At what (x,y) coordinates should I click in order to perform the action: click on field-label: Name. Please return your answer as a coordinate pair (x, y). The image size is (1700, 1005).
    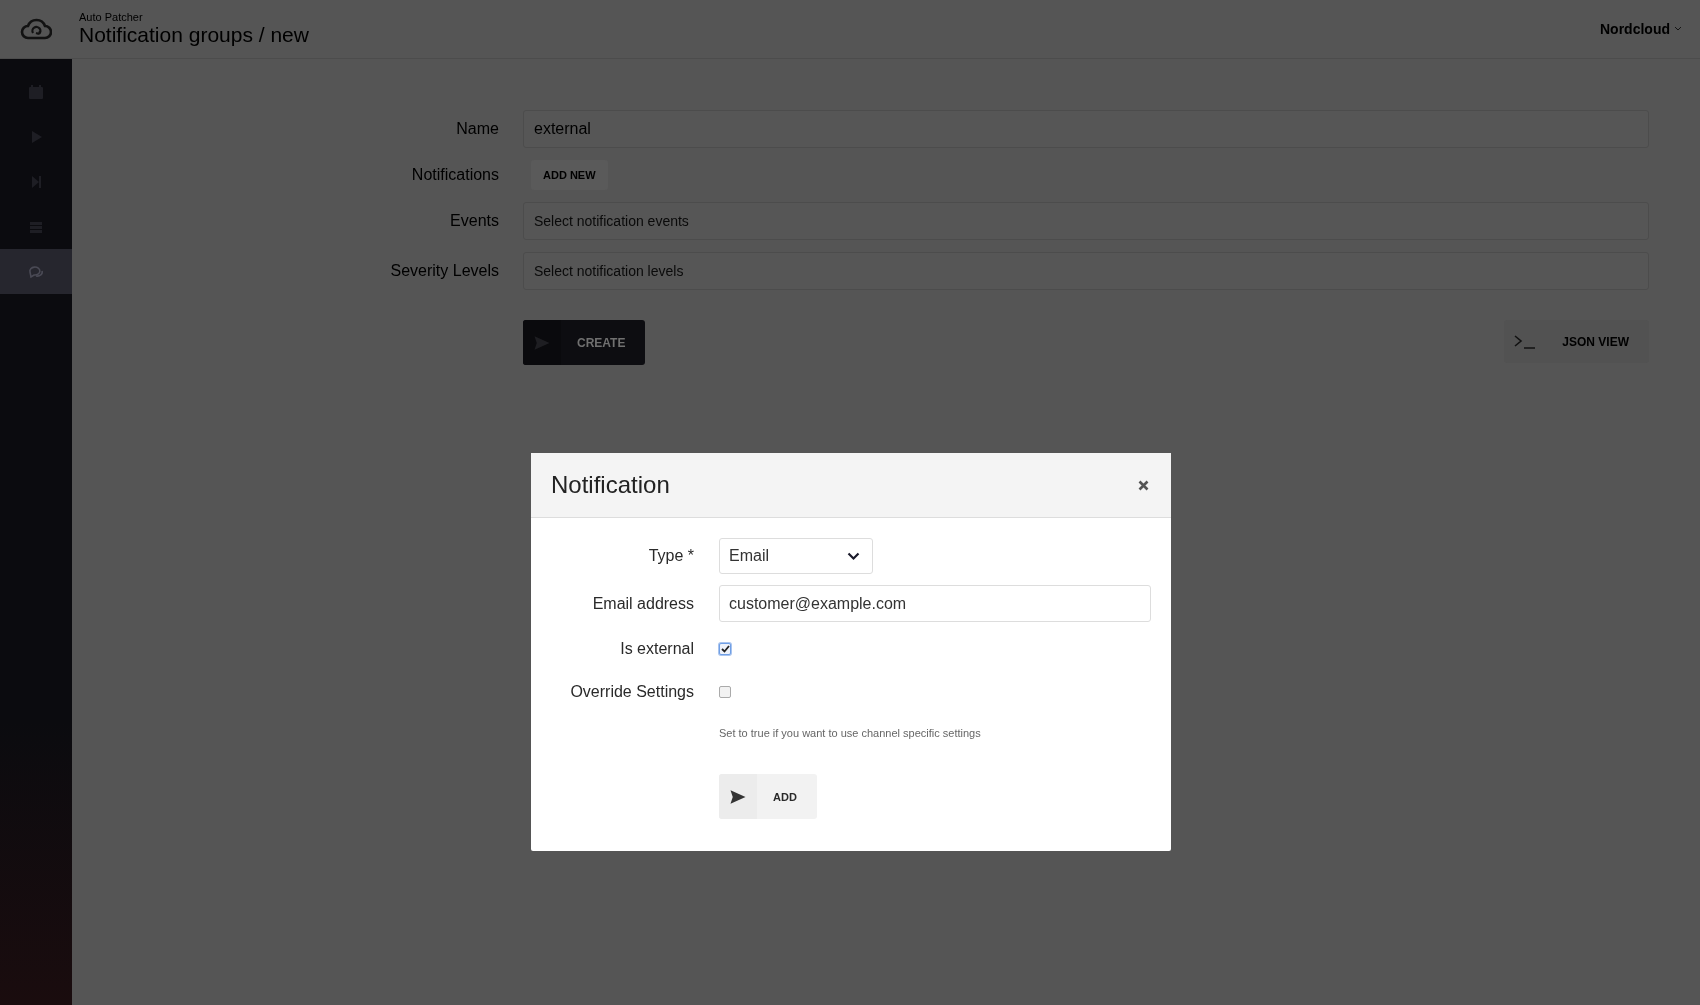
    Looking at the image, I should click on (477, 129).